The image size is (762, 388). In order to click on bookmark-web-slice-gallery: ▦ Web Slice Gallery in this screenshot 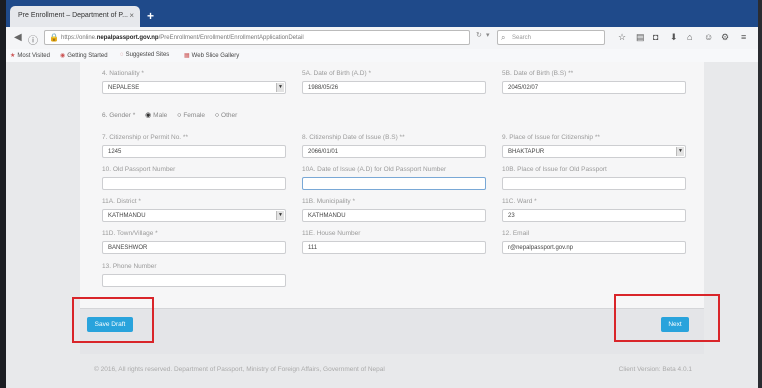, I will do `click(211, 55)`.